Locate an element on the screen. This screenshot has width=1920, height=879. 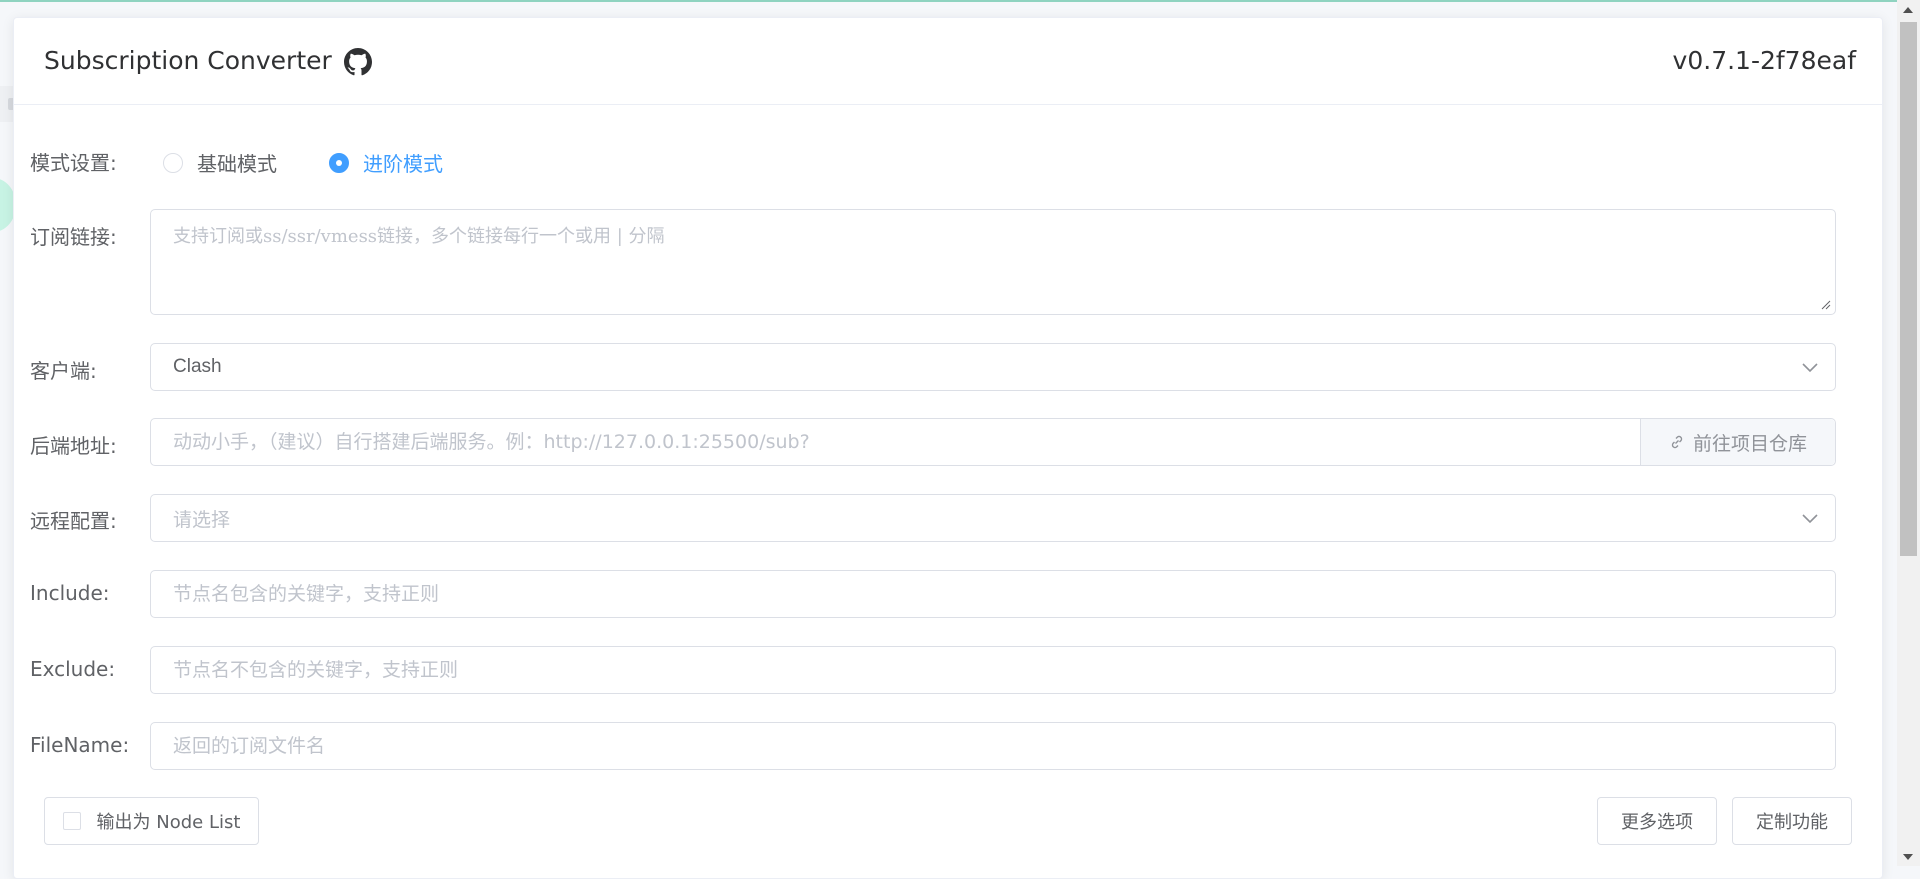
client-label: 客户端: is located at coordinates (63, 371).